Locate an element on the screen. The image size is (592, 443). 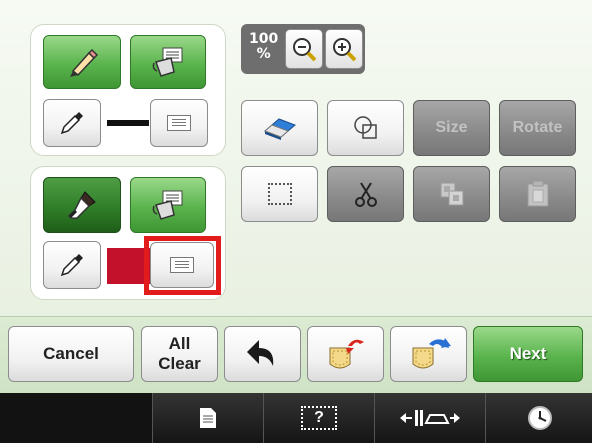
all-clear-button: All Clear is located at coordinates (179, 354).